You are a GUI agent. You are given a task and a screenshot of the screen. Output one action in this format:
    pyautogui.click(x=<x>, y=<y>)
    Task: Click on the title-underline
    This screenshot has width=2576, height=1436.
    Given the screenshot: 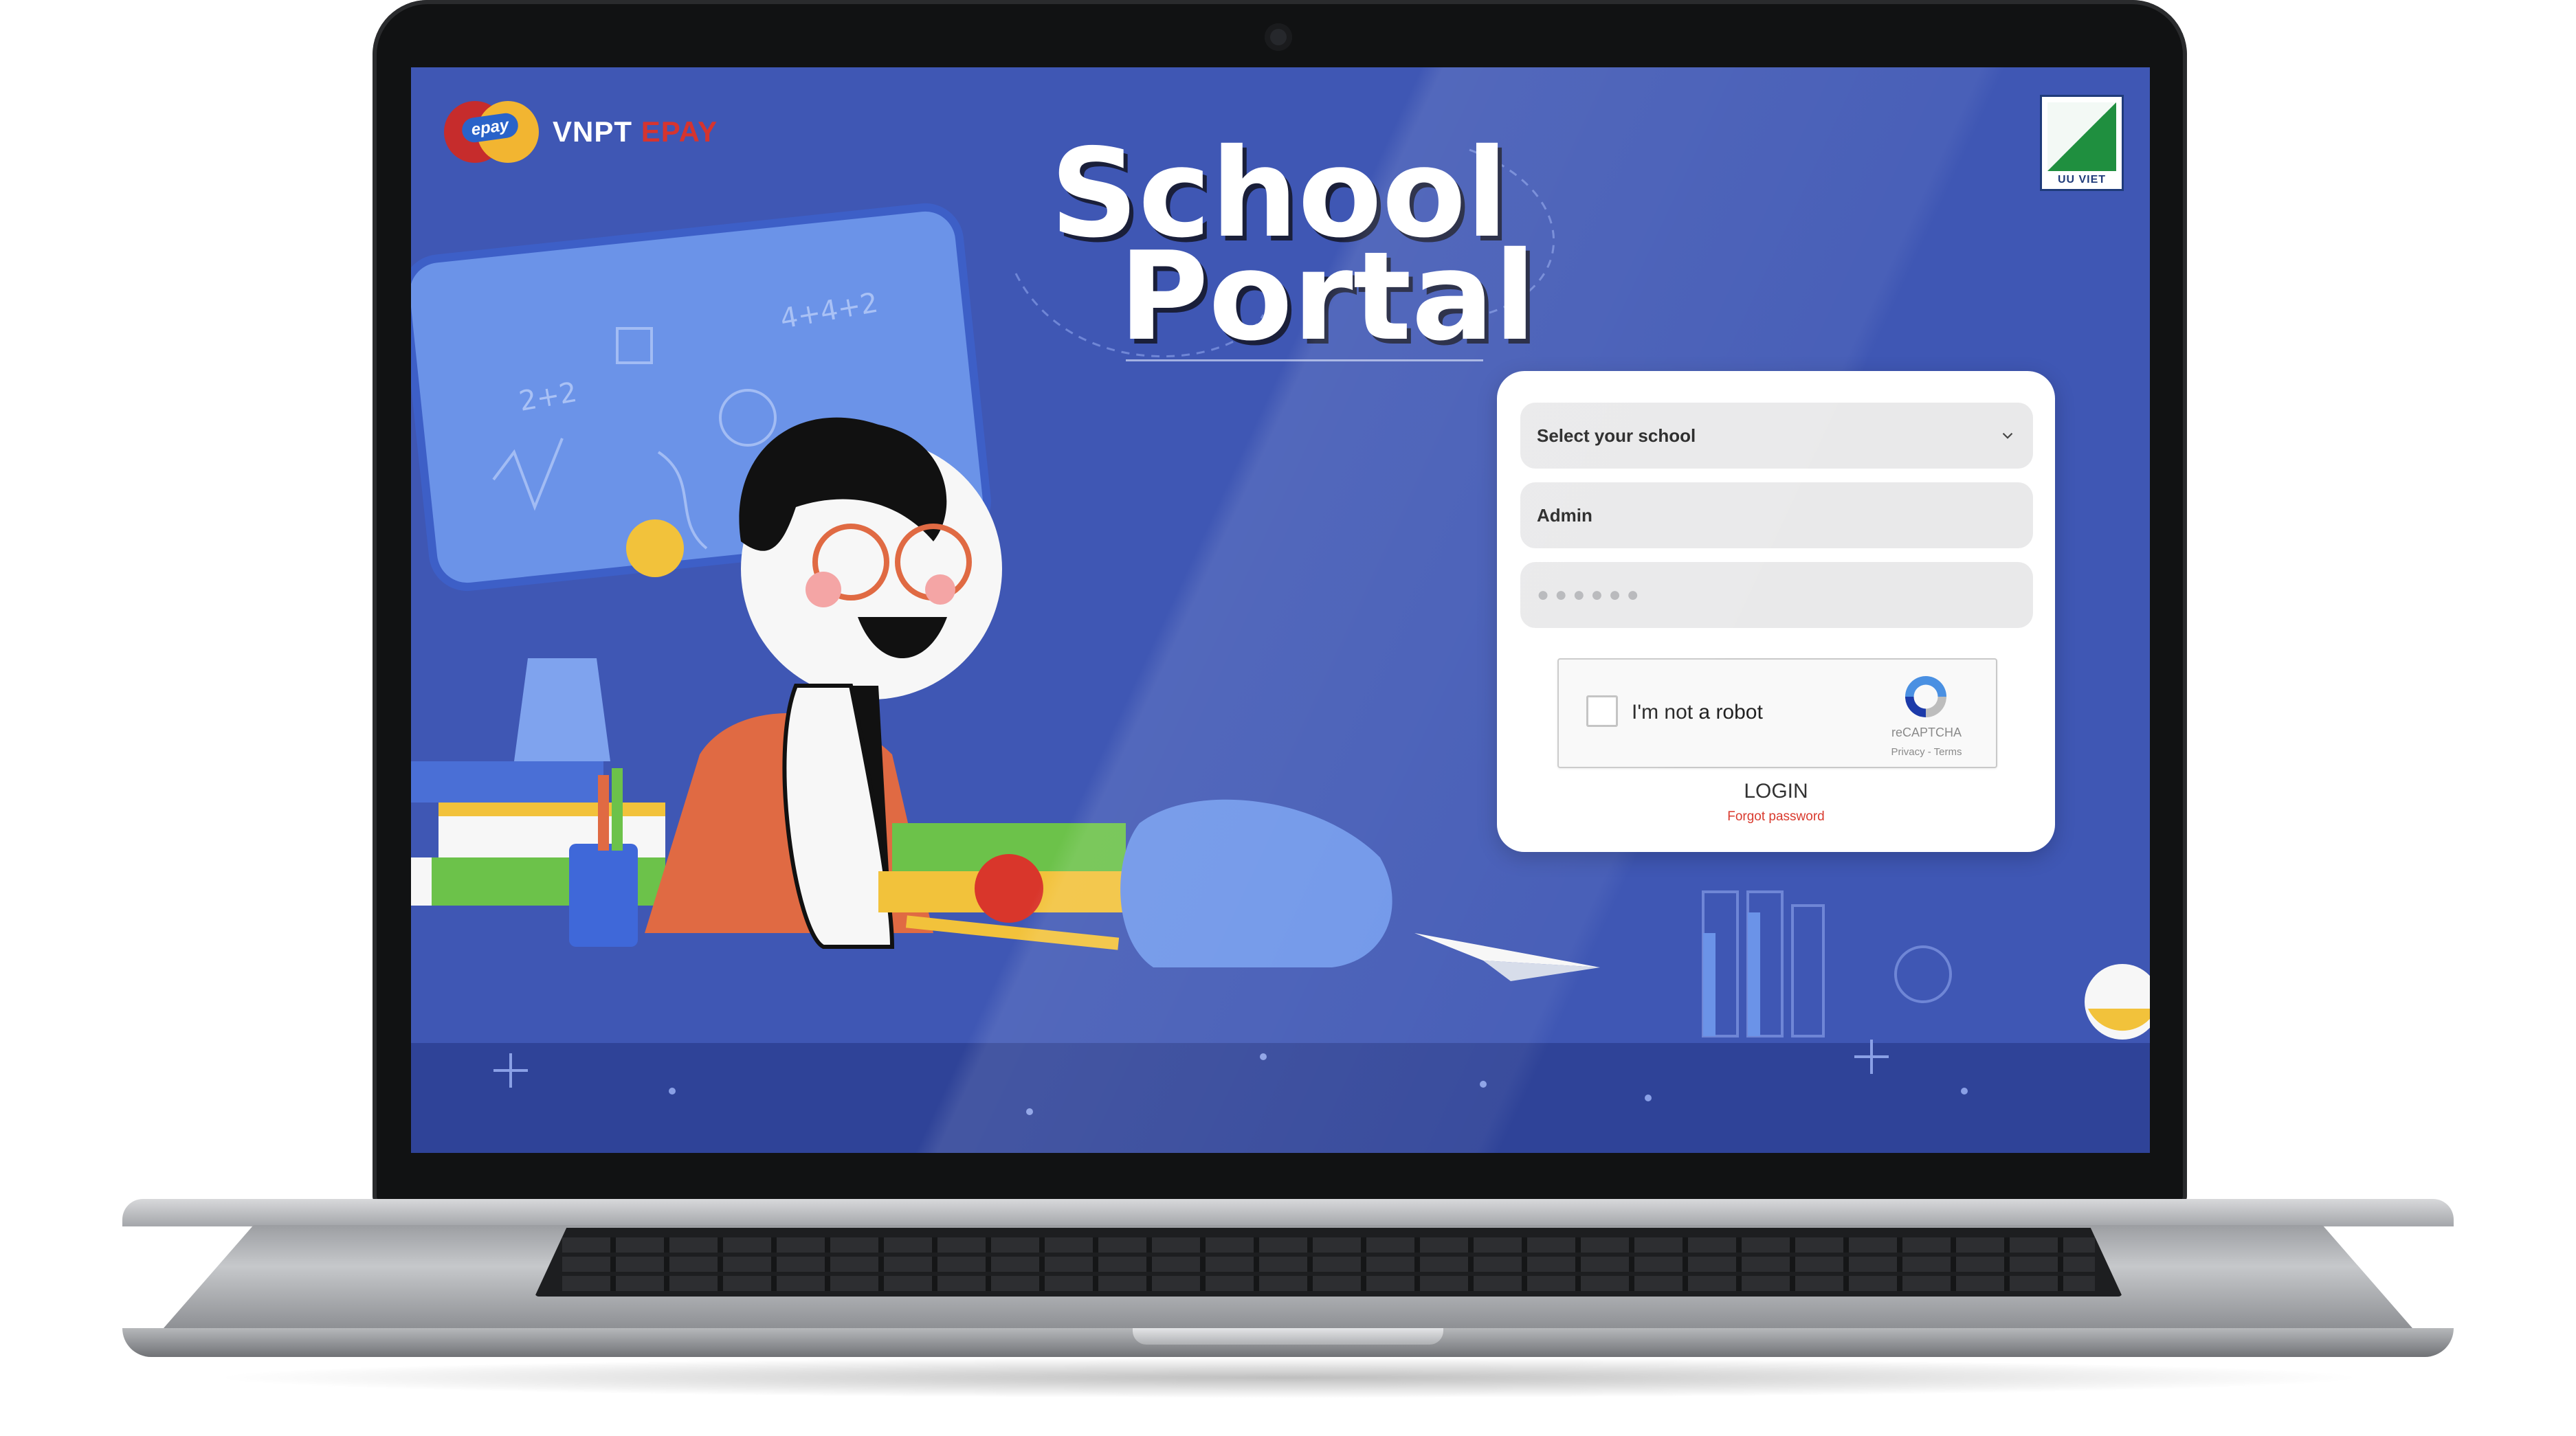 What is the action you would take?
    pyautogui.click(x=1304, y=360)
    